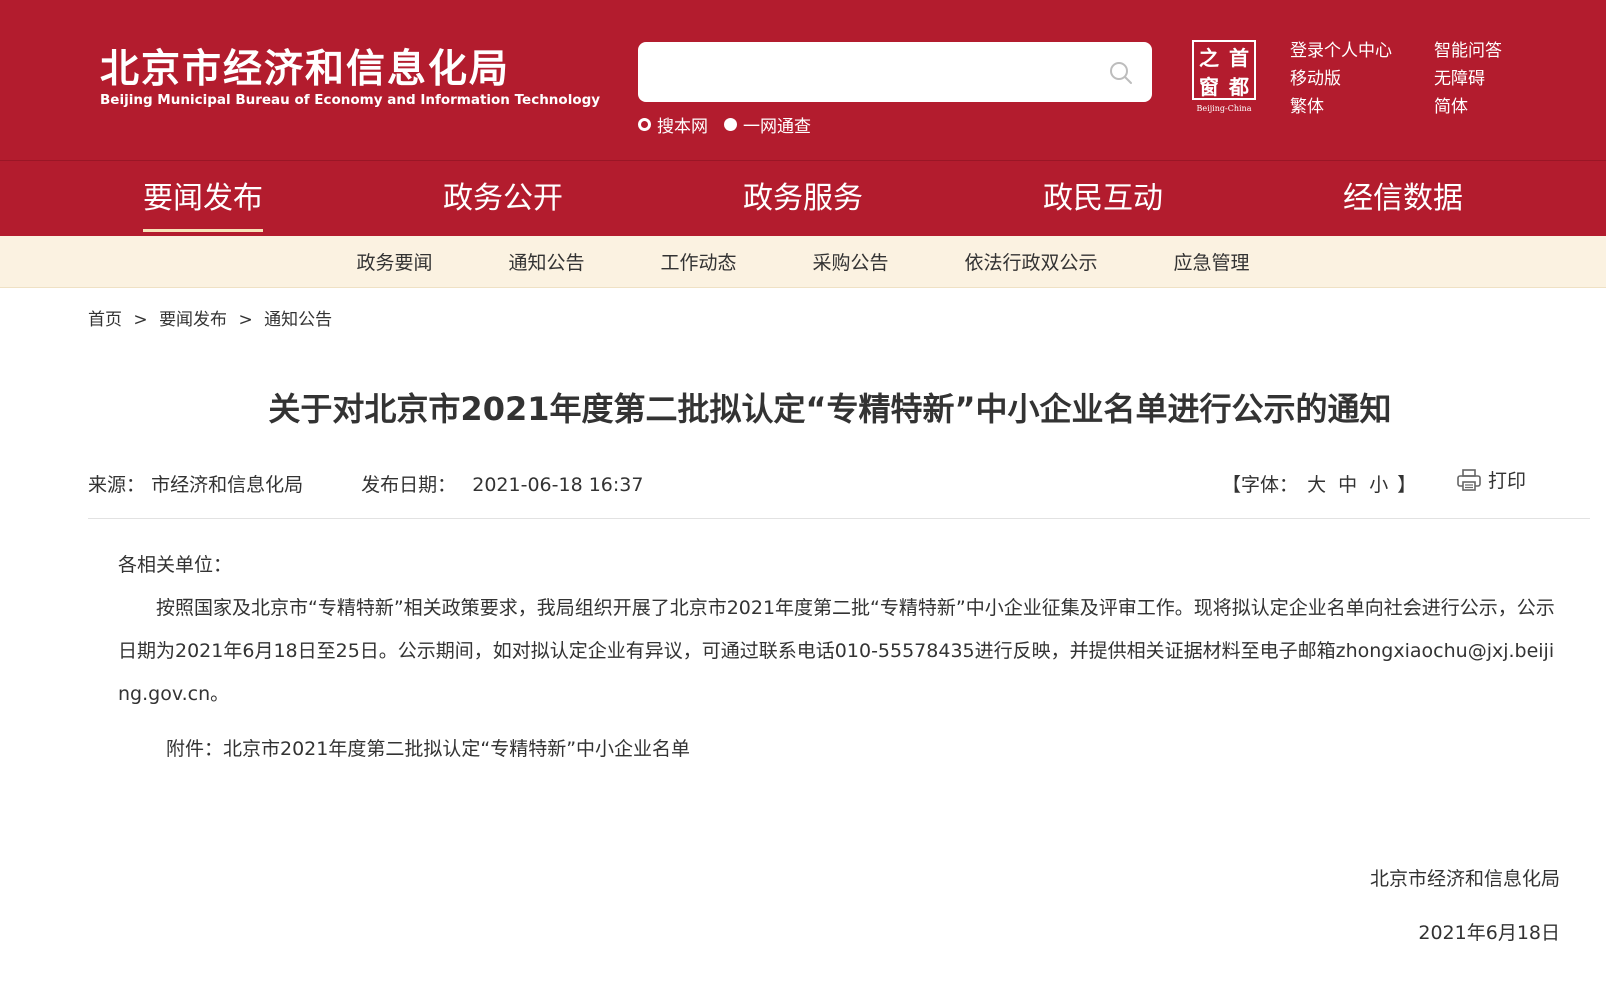 The width and height of the screenshot is (1606, 982). What do you see at coordinates (1209, 58) in the screenshot?
I see `seal-char: 之` at bounding box center [1209, 58].